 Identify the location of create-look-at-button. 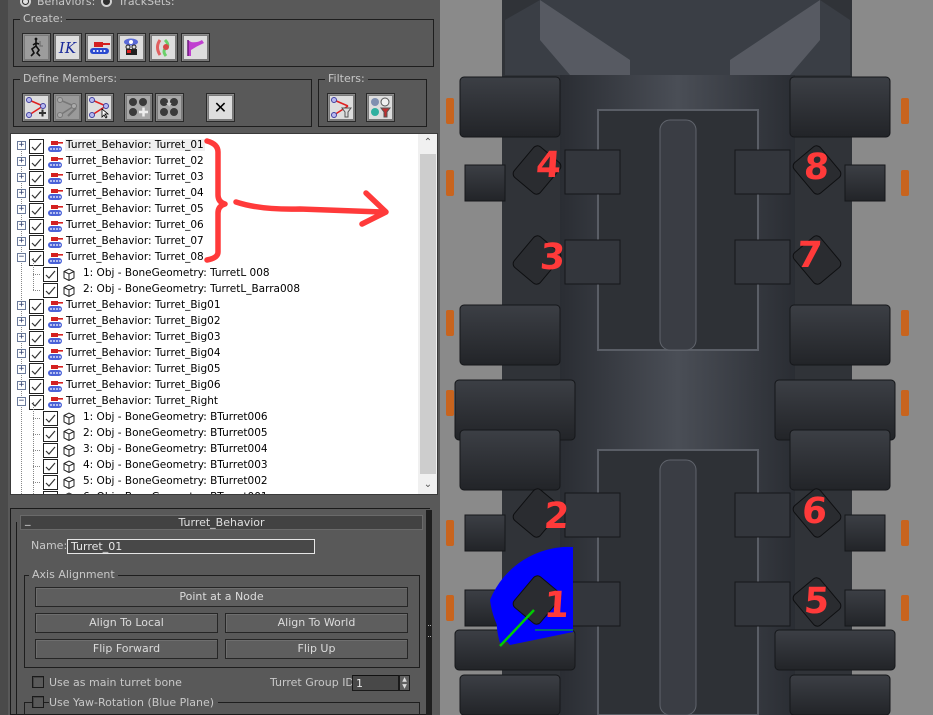
(131, 47).